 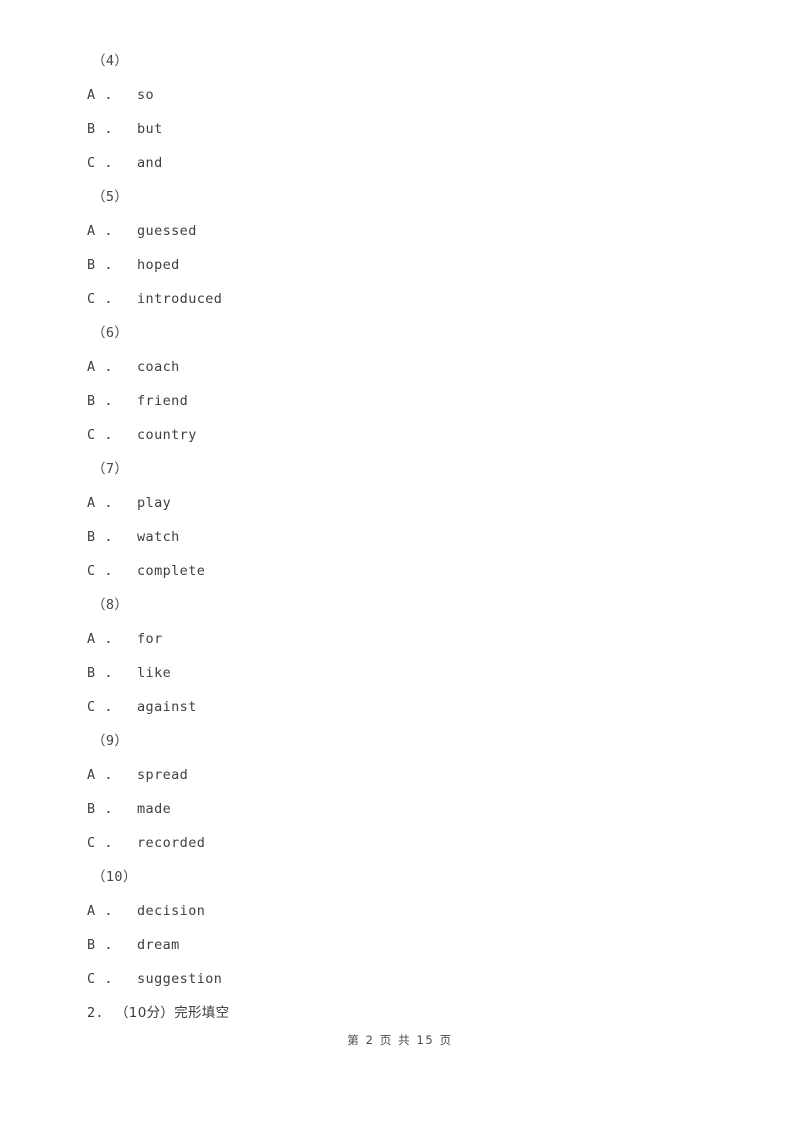 What do you see at coordinates (407, 95) in the screenshot?
I see `answer-option: A ． so` at bounding box center [407, 95].